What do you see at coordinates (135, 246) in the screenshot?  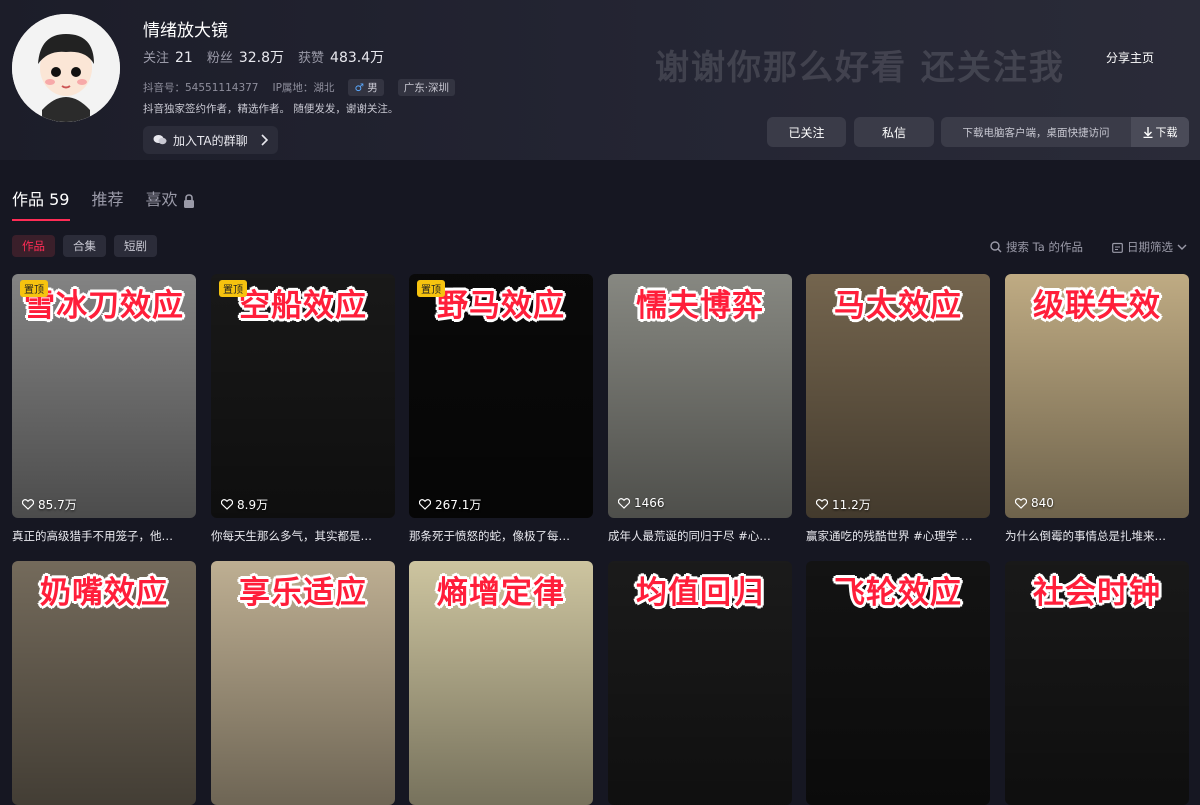 I see `chip-short-dramas: 短剧` at bounding box center [135, 246].